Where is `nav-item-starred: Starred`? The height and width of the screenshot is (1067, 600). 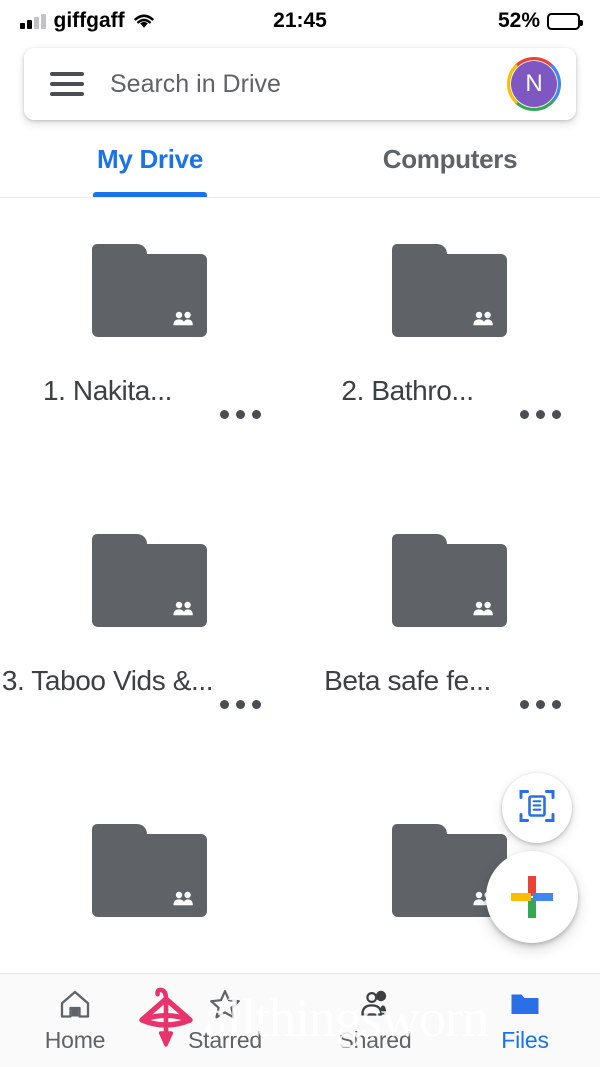
nav-item-starred: Starred is located at coordinates (225, 1020).